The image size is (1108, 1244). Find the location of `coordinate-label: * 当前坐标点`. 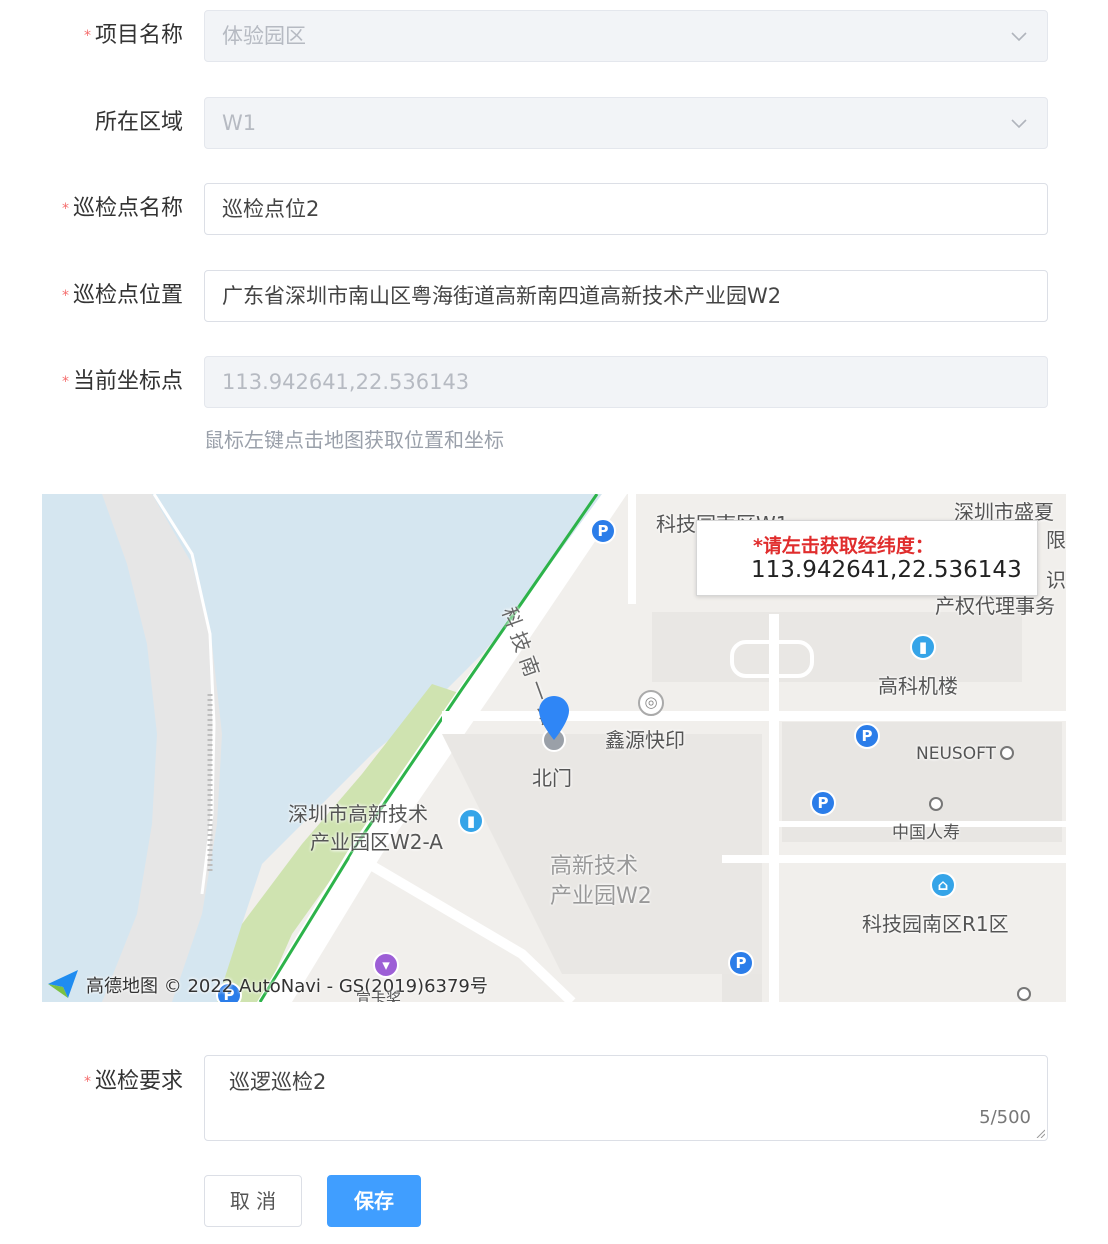

coordinate-label: * 当前坐标点 is located at coordinates (122, 381).